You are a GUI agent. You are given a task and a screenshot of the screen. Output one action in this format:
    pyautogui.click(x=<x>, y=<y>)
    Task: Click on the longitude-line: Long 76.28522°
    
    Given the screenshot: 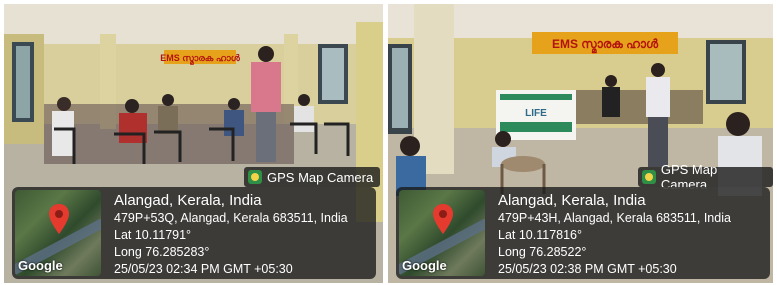 What is the action you would take?
    pyautogui.click(x=542, y=252)
    